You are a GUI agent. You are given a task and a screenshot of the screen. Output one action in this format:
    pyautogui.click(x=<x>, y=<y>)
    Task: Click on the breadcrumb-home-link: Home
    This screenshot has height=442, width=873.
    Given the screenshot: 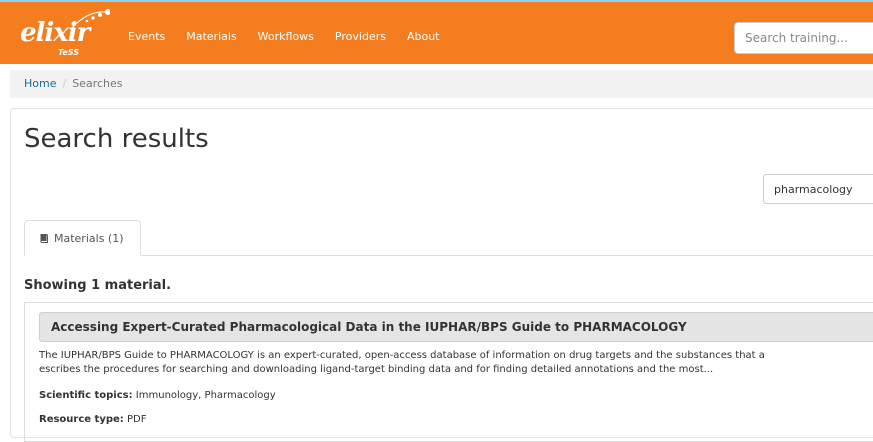 What is the action you would take?
    pyautogui.click(x=40, y=83)
    